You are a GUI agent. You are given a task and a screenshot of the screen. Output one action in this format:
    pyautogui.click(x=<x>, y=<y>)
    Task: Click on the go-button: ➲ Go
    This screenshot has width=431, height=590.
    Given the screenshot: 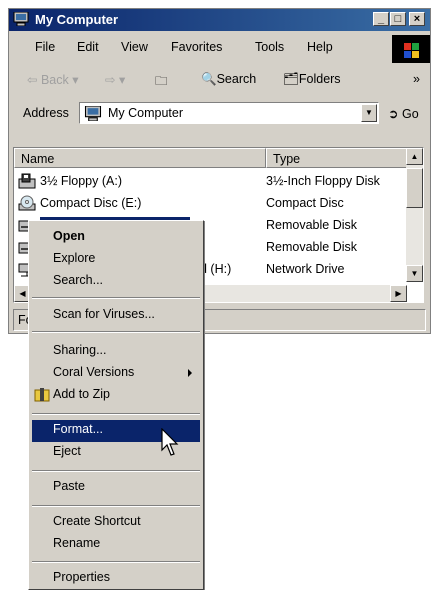 What is the action you would take?
    pyautogui.click(x=403, y=113)
    